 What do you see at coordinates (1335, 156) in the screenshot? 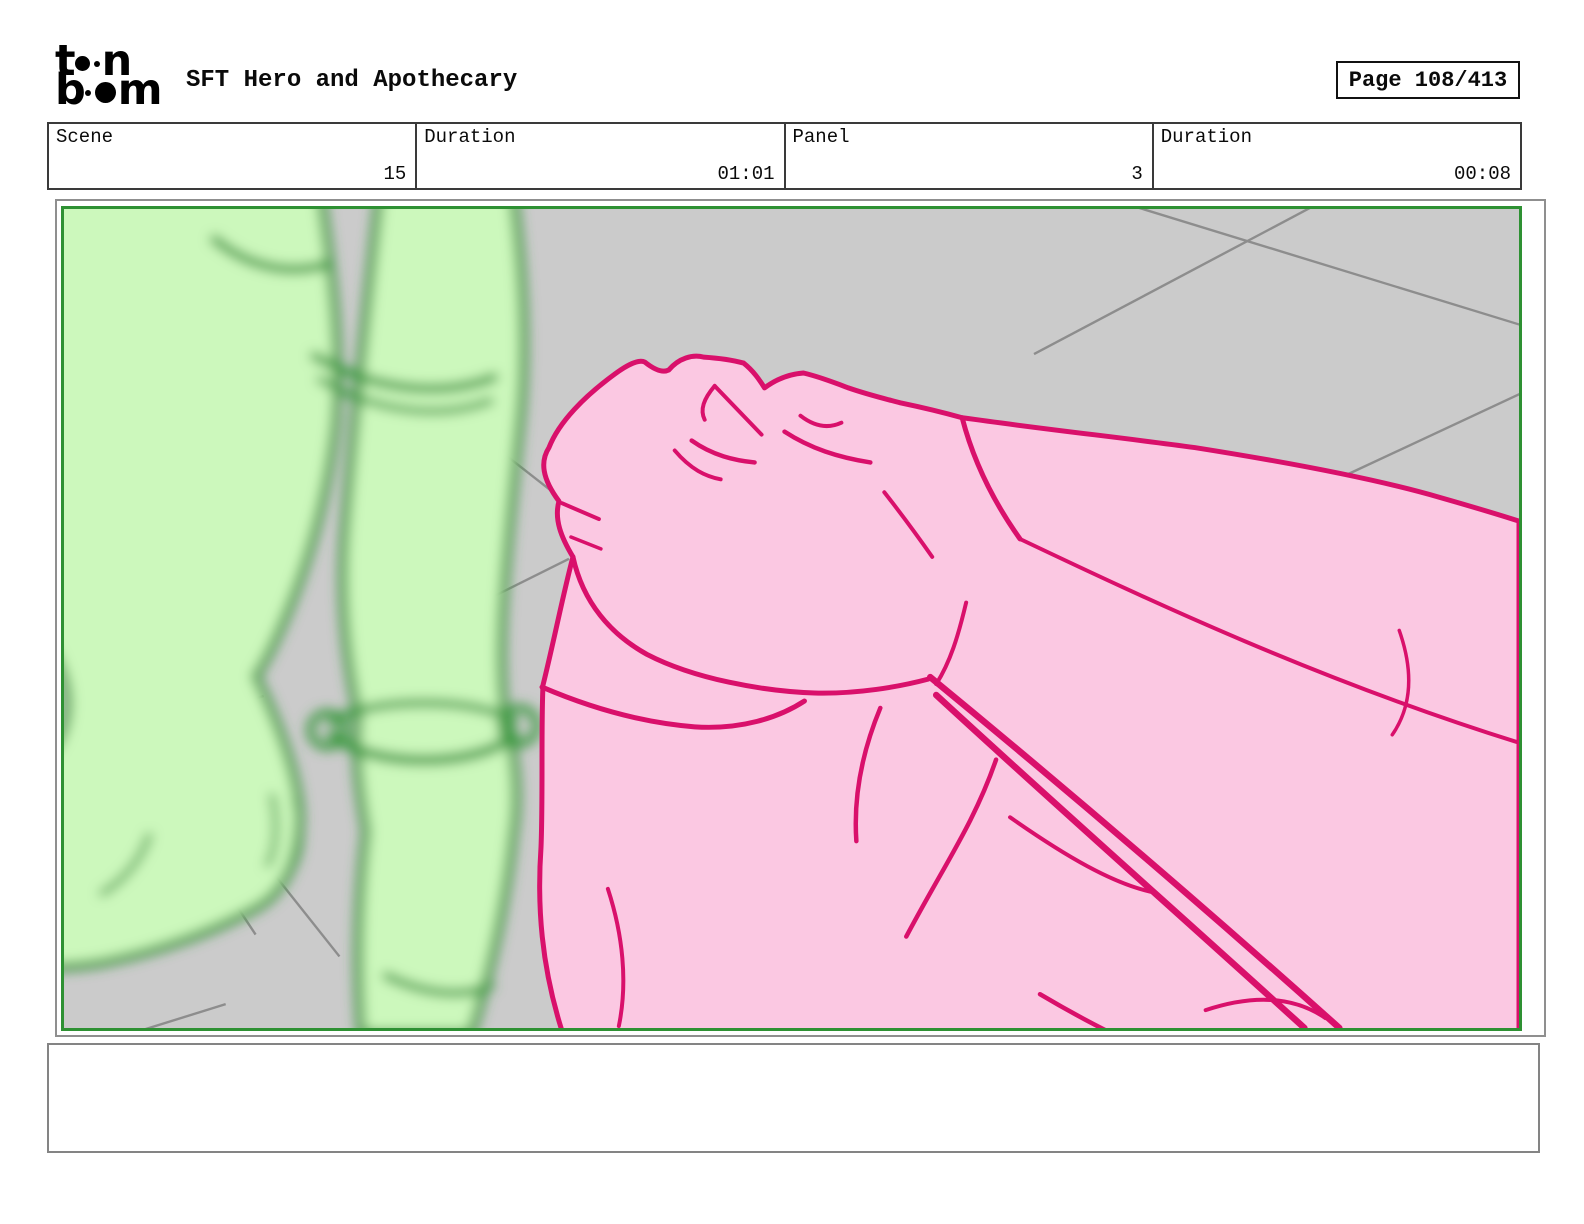
I see `panel-duration-cell: Duration 00:08` at bounding box center [1335, 156].